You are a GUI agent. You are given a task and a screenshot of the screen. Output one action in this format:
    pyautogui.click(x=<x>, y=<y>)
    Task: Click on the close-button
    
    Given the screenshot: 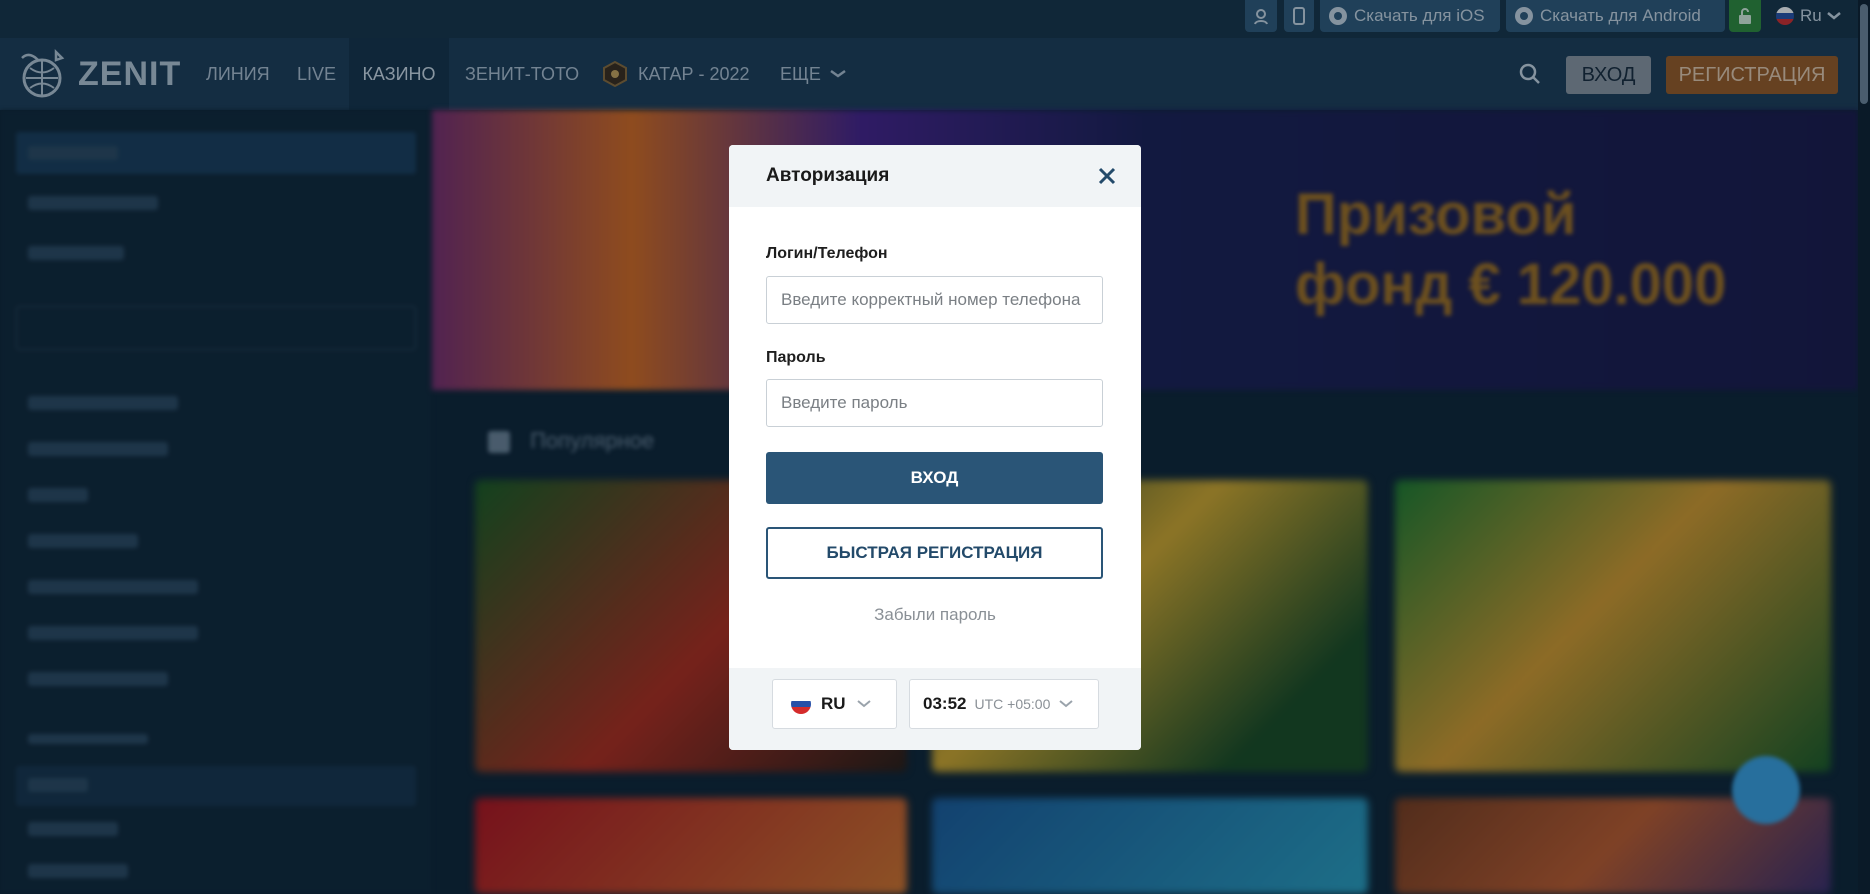 What is the action you would take?
    pyautogui.click(x=1107, y=176)
    